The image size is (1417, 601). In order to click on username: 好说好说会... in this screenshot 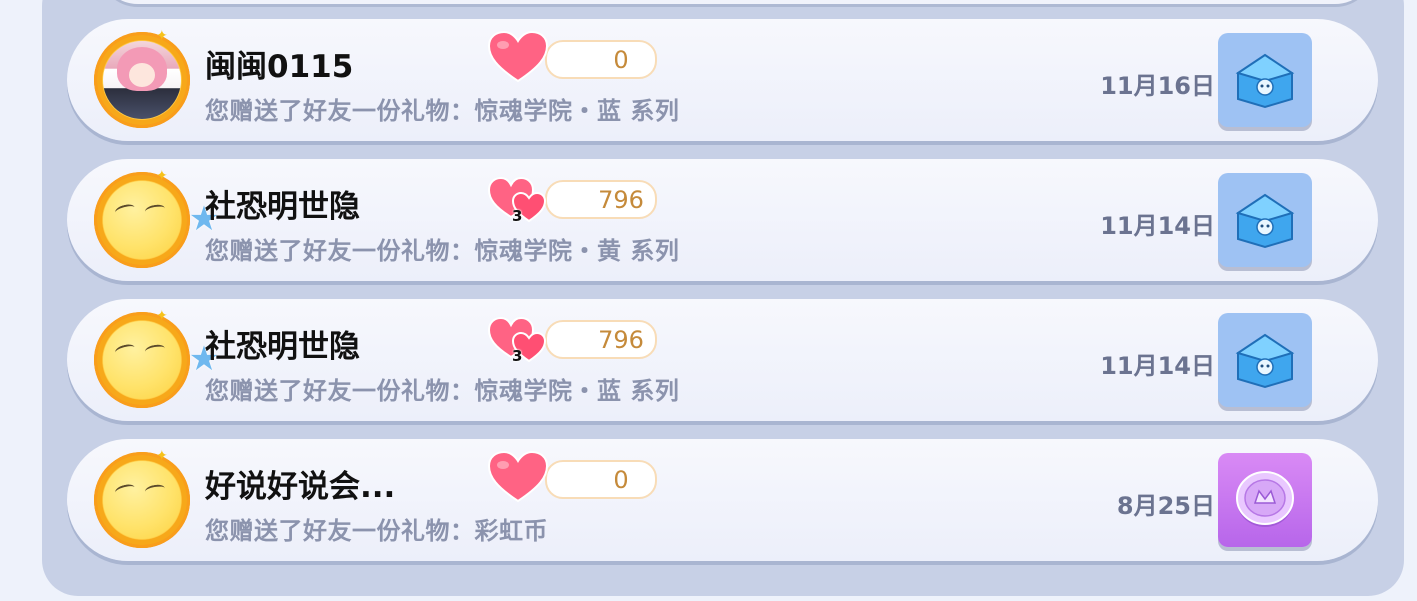, I will do `click(300, 487)`.